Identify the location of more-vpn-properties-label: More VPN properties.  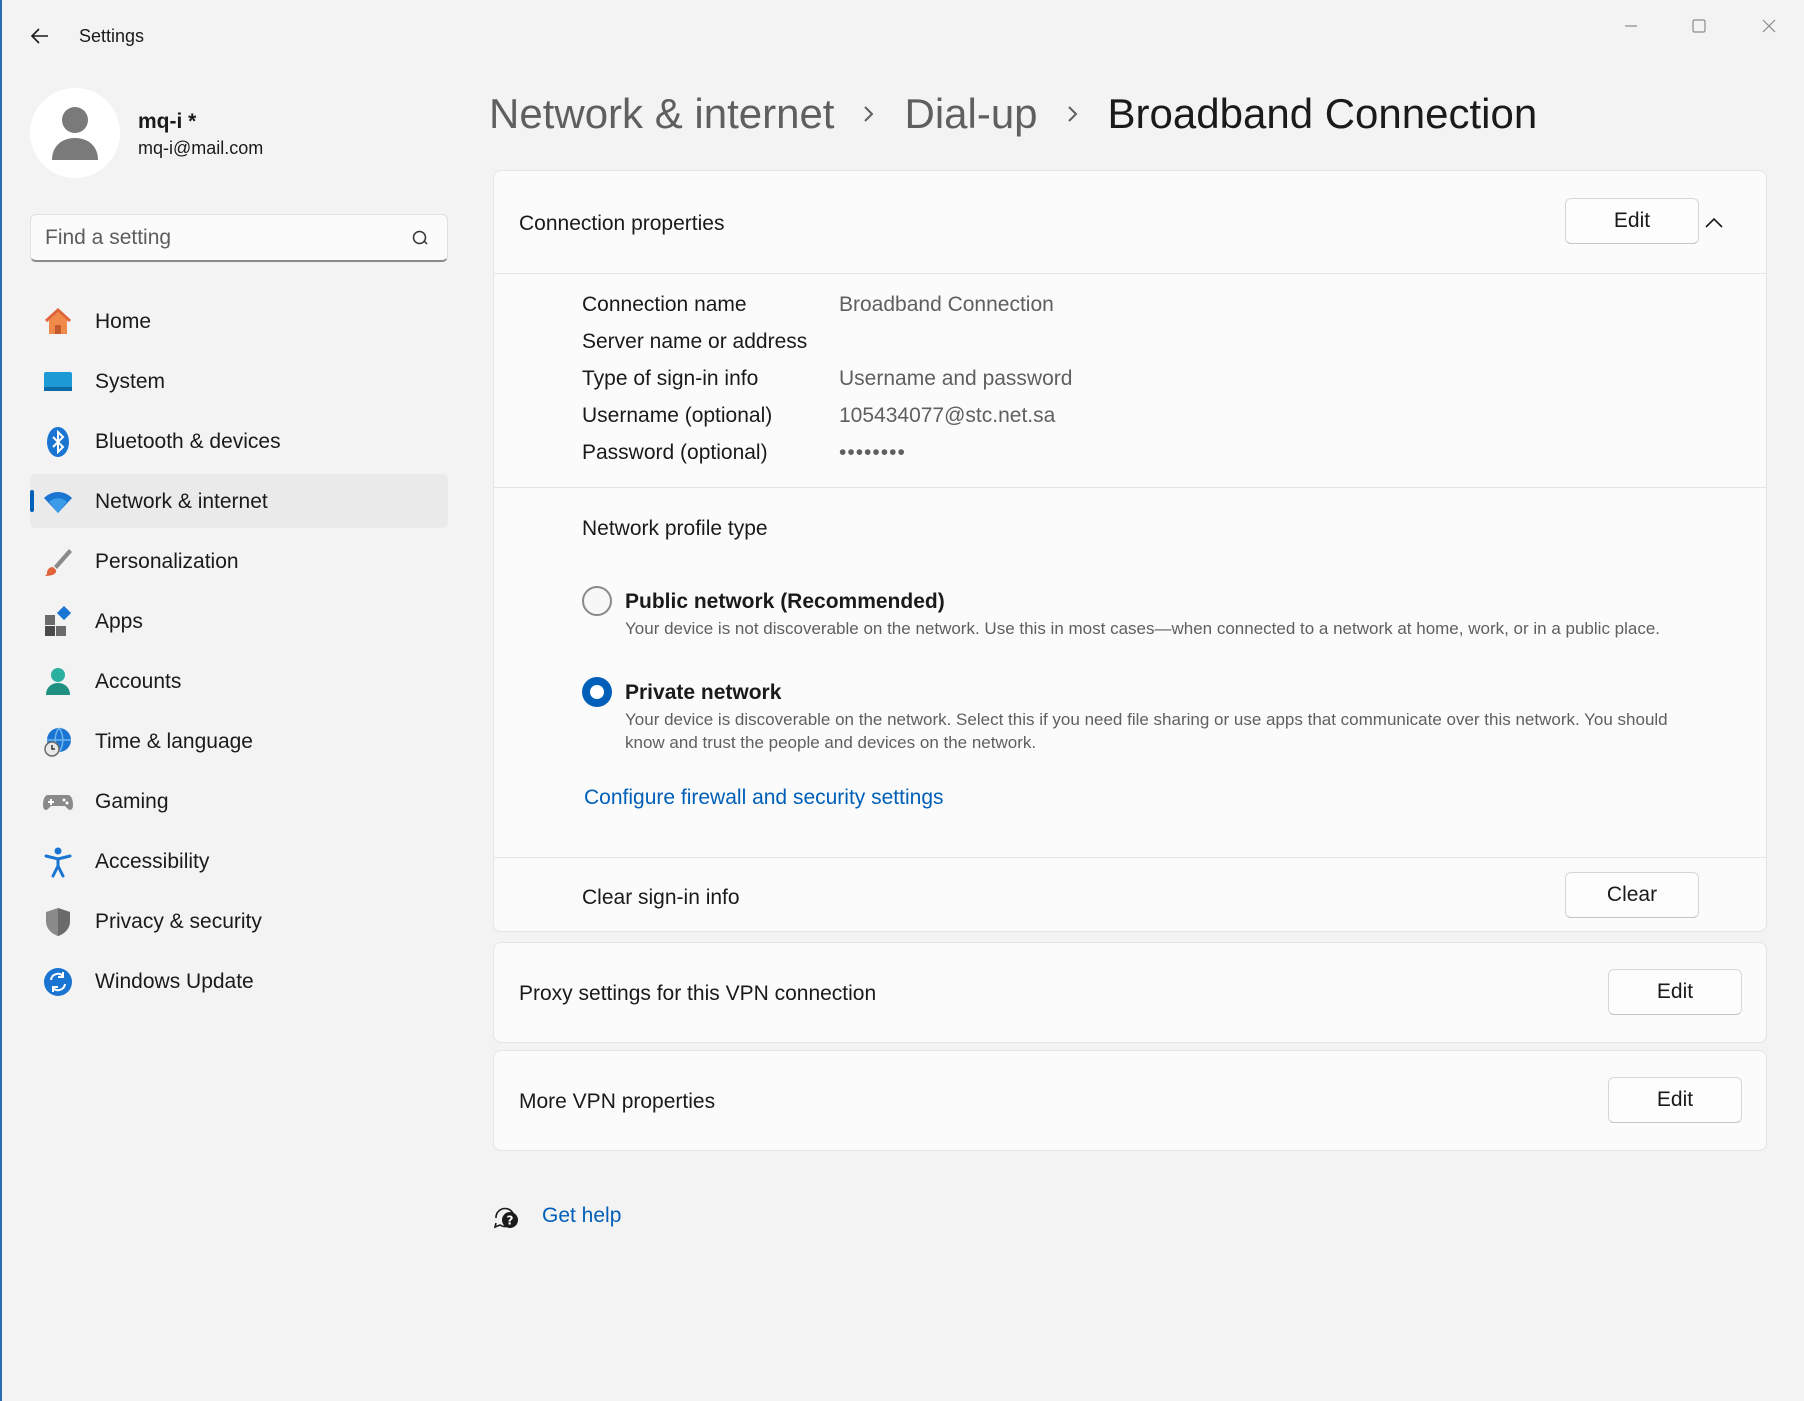
(617, 1101).